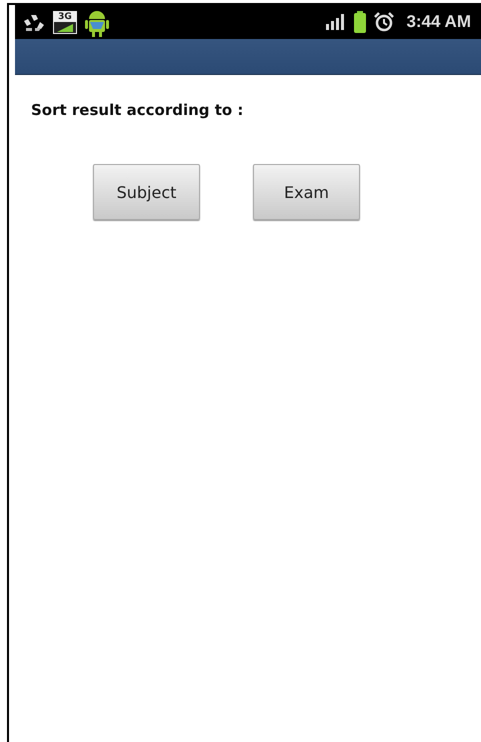 This screenshot has width=481, height=742. I want to click on sort-button: Exam, so click(306, 192).